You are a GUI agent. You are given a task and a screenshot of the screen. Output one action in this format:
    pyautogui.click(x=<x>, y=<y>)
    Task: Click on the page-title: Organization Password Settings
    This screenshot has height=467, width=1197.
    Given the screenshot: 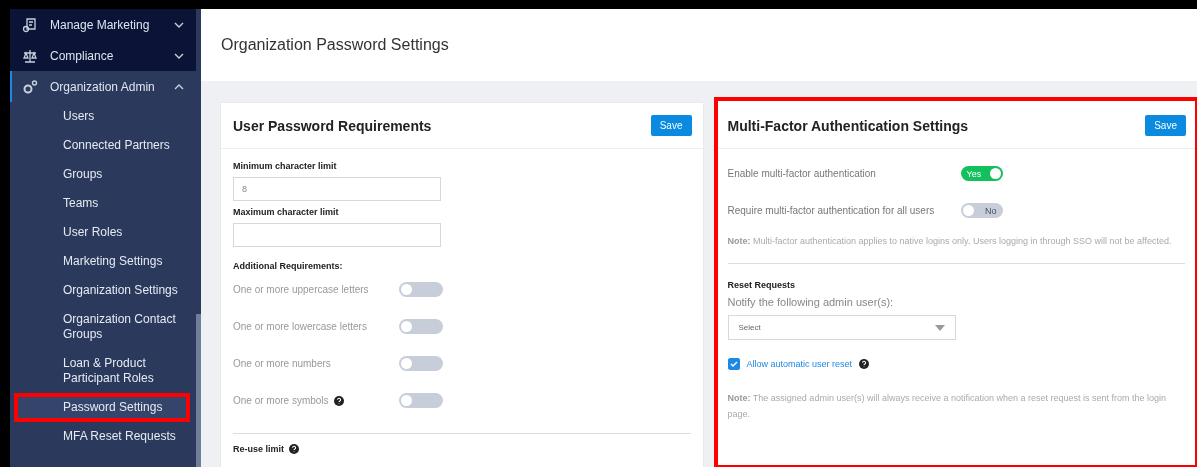 What is the action you would take?
    pyautogui.click(x=335, y=45)
    